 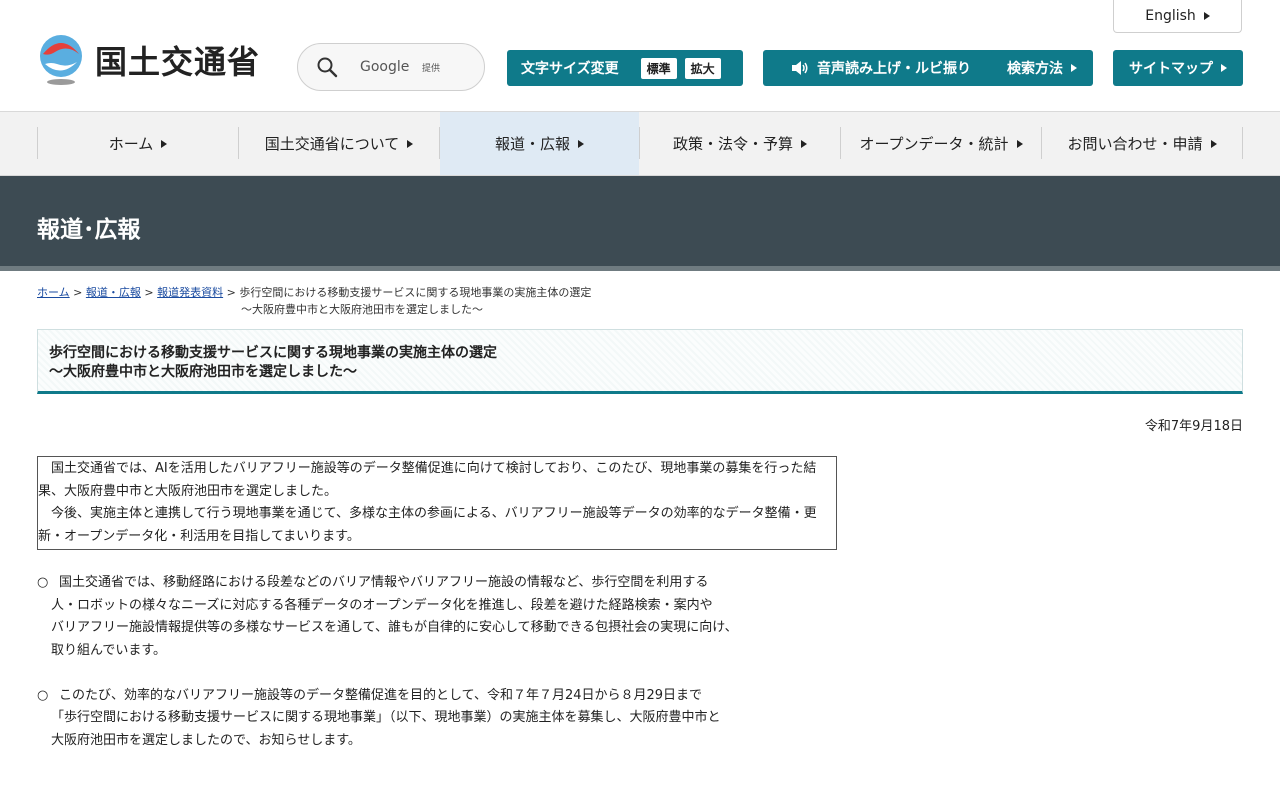 What do you see at coordinates (658, 68) in the screenshot?
I see `font-size-standard-button: 標準` at bounding box center [658, 68].